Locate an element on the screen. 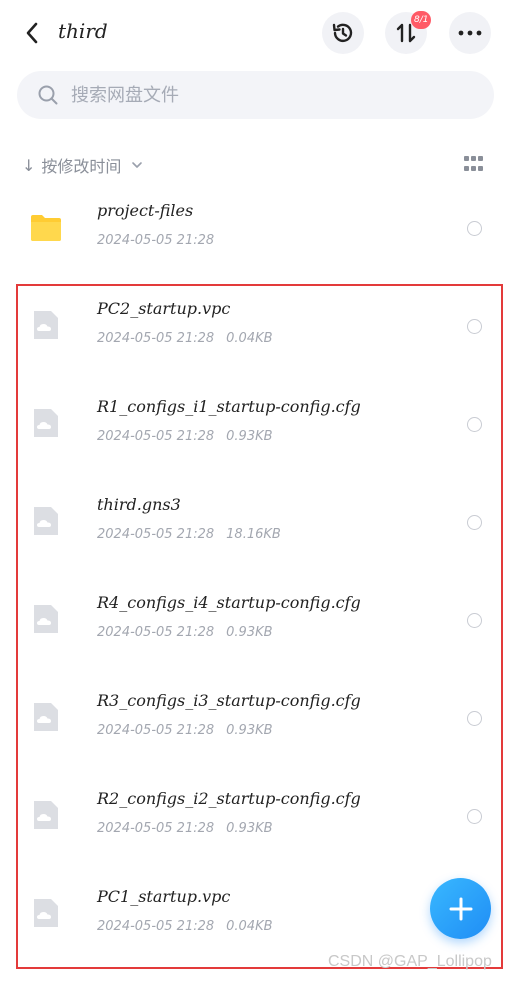 The height and width of the screenshot is (981, 510). more-dots-icon is located at coordinates (470, 33).